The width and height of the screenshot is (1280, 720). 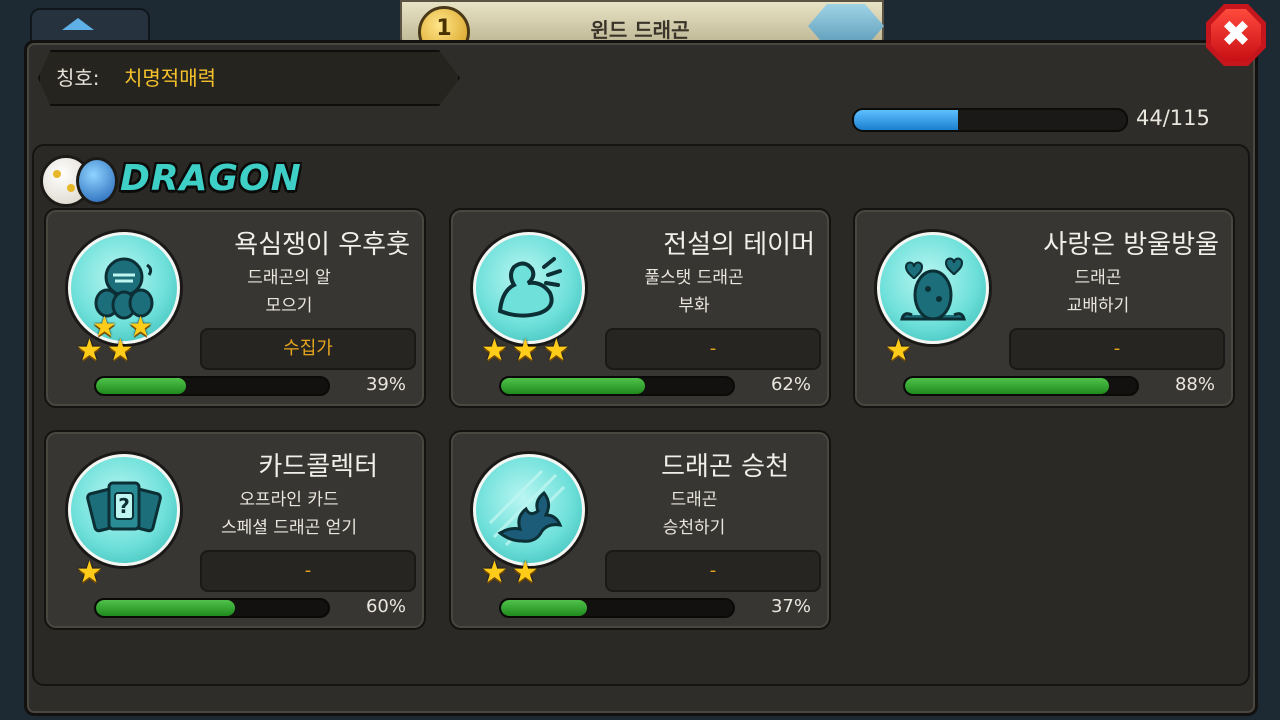 What do you see at coordinates (694, 528) in the screenshot?
I see `description-line: 승천하기` at bounding box center [694, 528].